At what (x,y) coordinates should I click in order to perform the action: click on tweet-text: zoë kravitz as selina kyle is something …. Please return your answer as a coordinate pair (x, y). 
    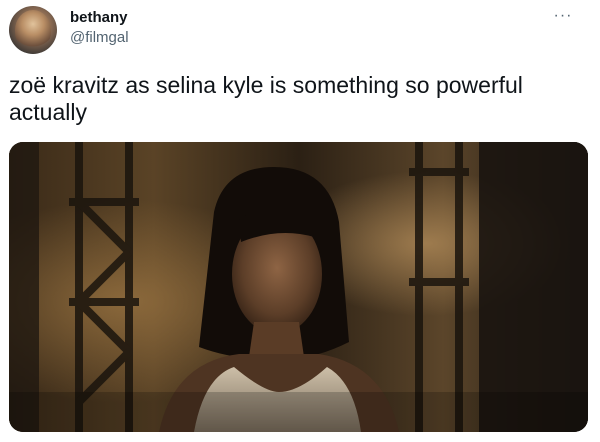
    Looking at the image, I should click on (266, 98).